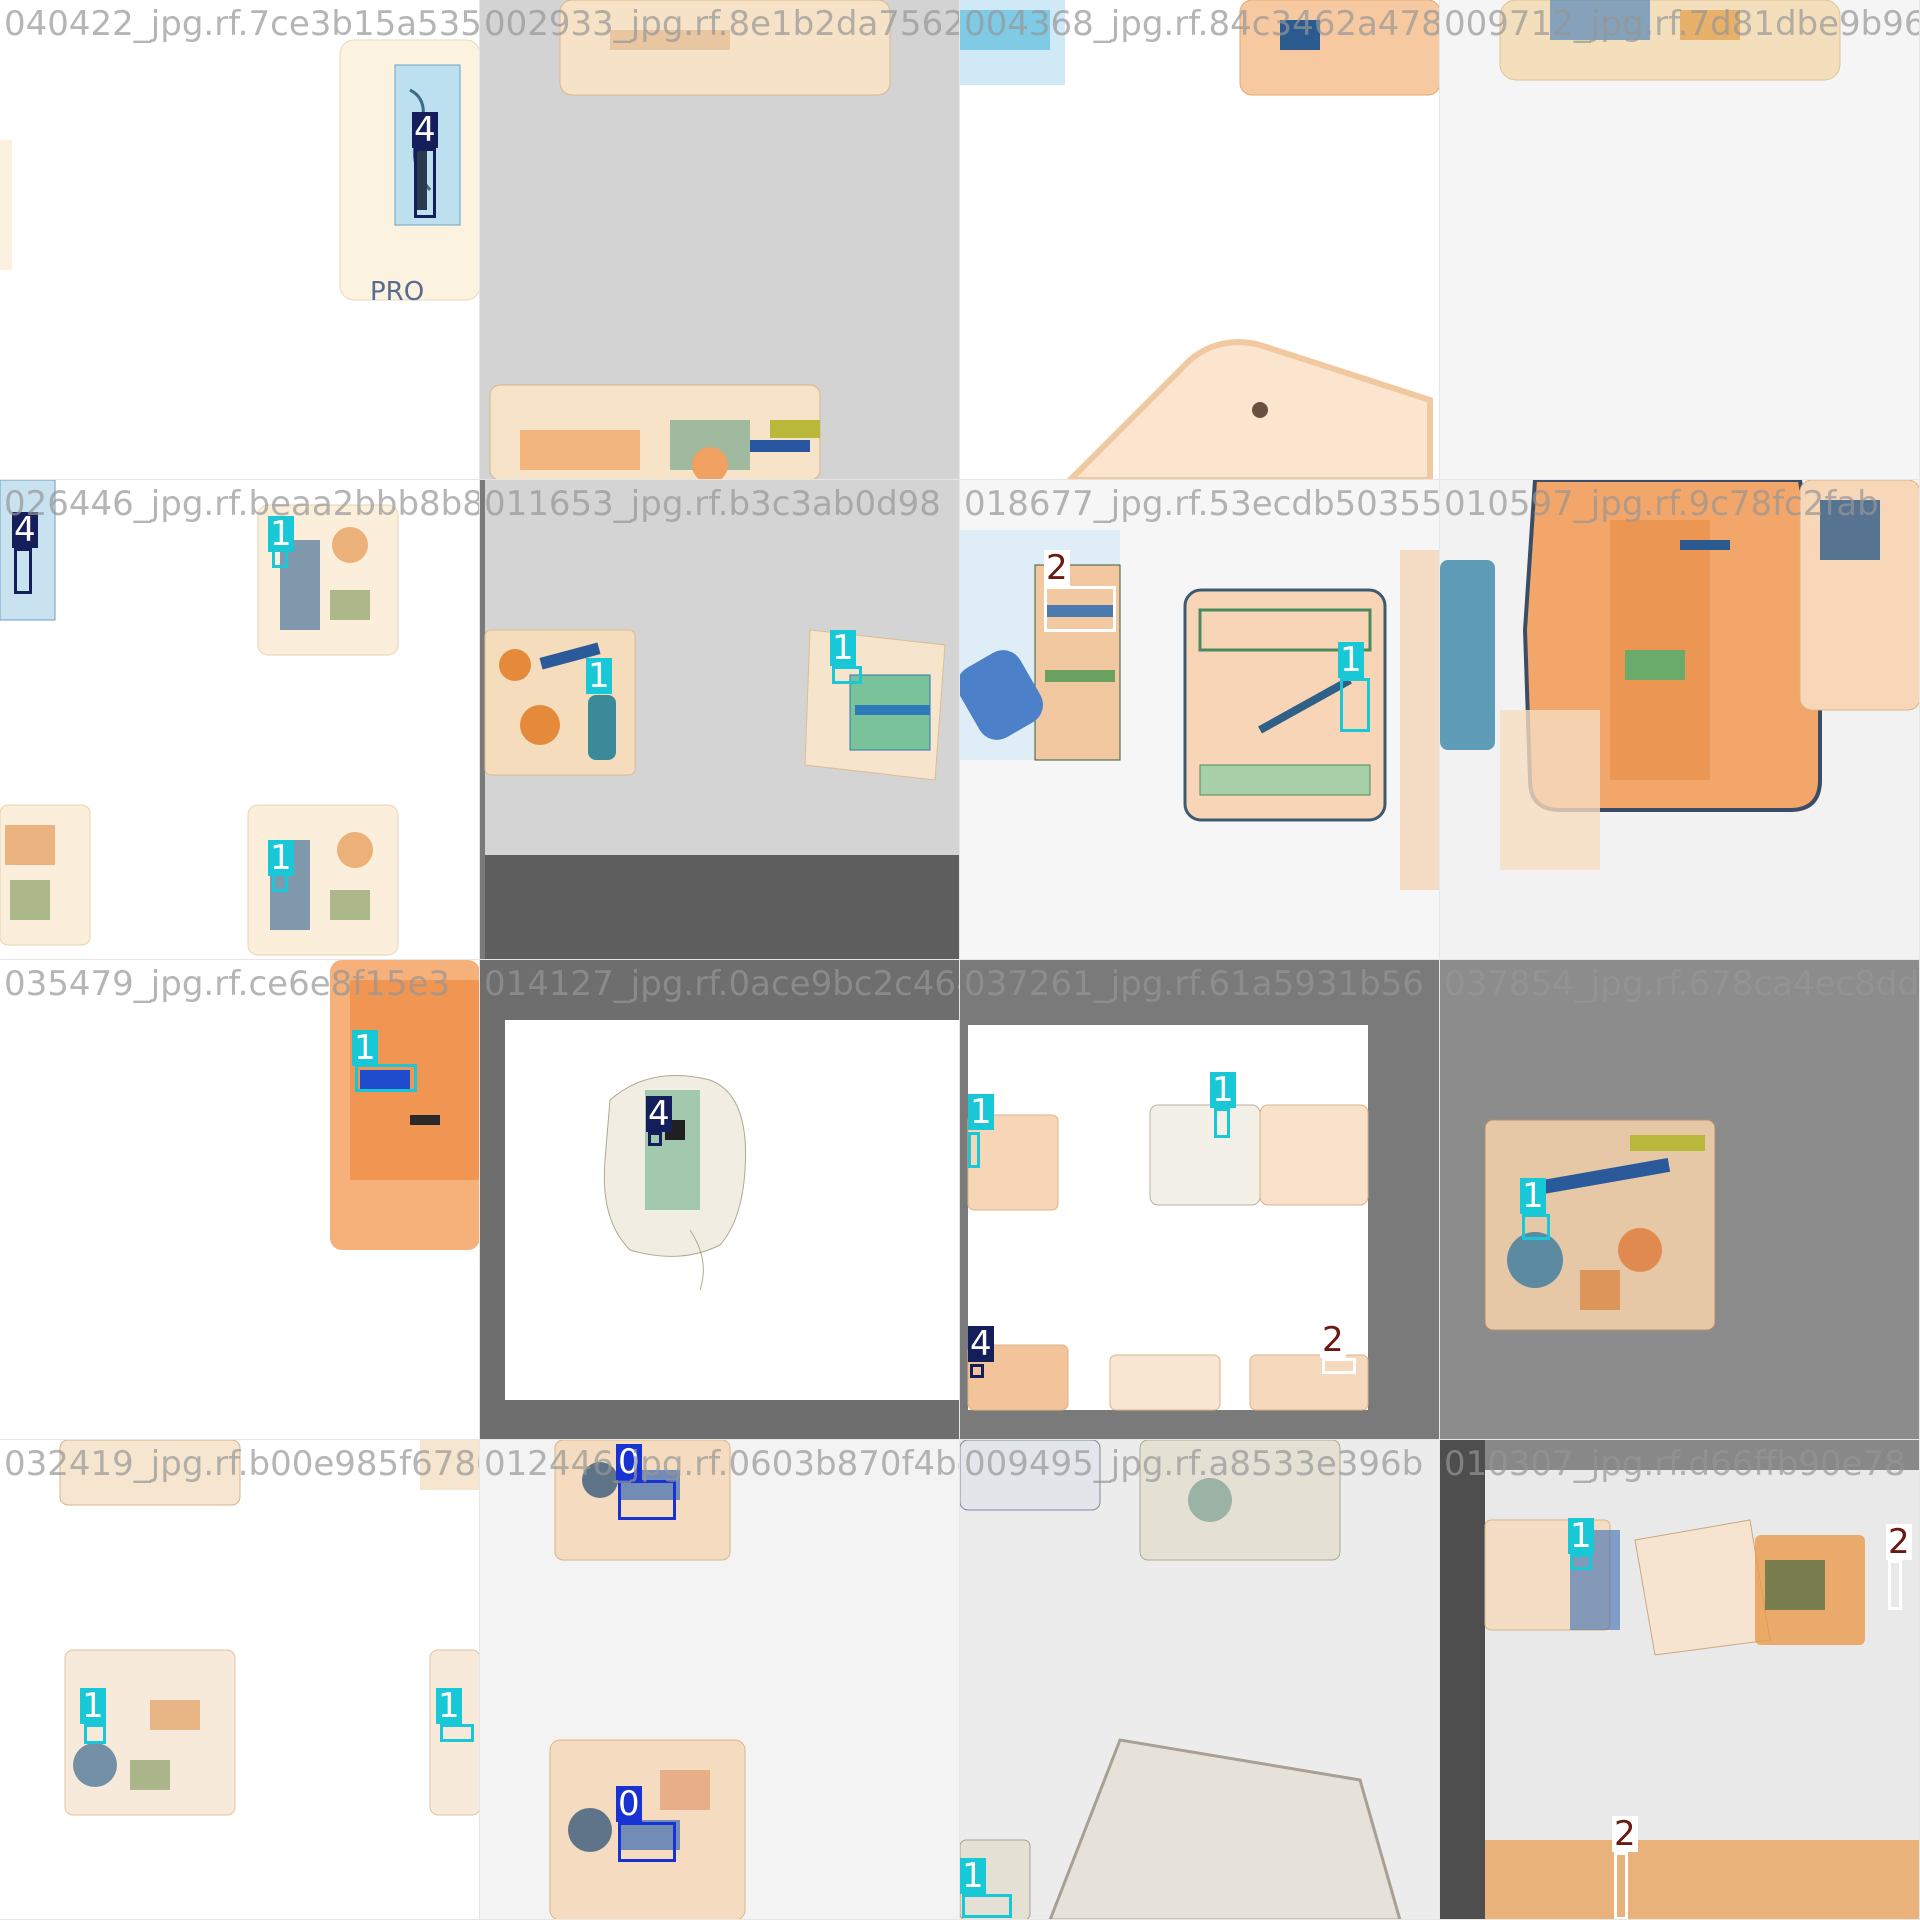 This screenshot has width=1920, height=1920. I want to click on image-tile: 1 037854_jpg.rf.678ca4ec8dd5, so click(1680, 1200).